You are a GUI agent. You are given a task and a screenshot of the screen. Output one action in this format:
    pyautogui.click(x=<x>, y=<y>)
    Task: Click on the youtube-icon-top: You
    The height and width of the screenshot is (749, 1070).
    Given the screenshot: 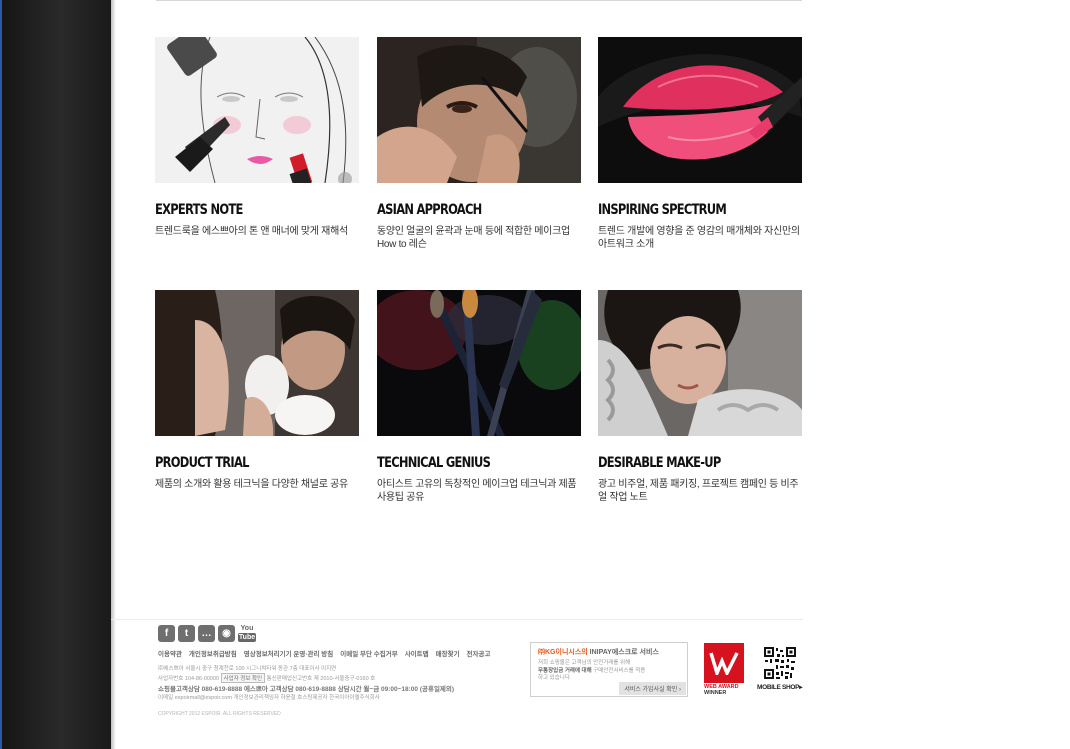 What is the action you would take?
    pyautogui.click(x=247, y=628)
    